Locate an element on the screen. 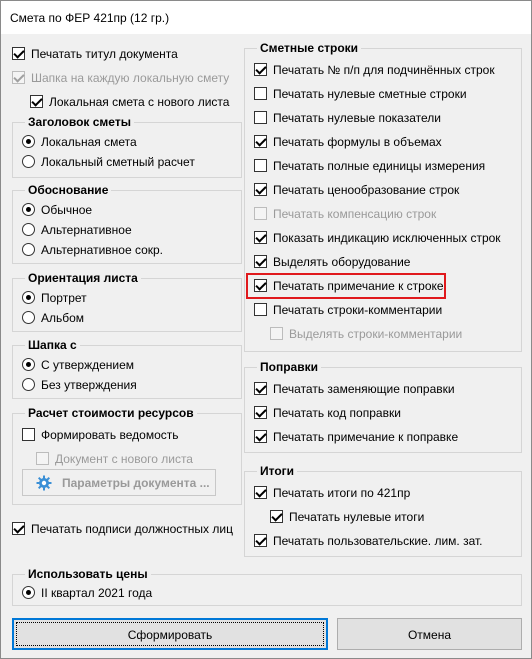  radio-local-estimate: Локальная смета is located at coordinates (79, 142).